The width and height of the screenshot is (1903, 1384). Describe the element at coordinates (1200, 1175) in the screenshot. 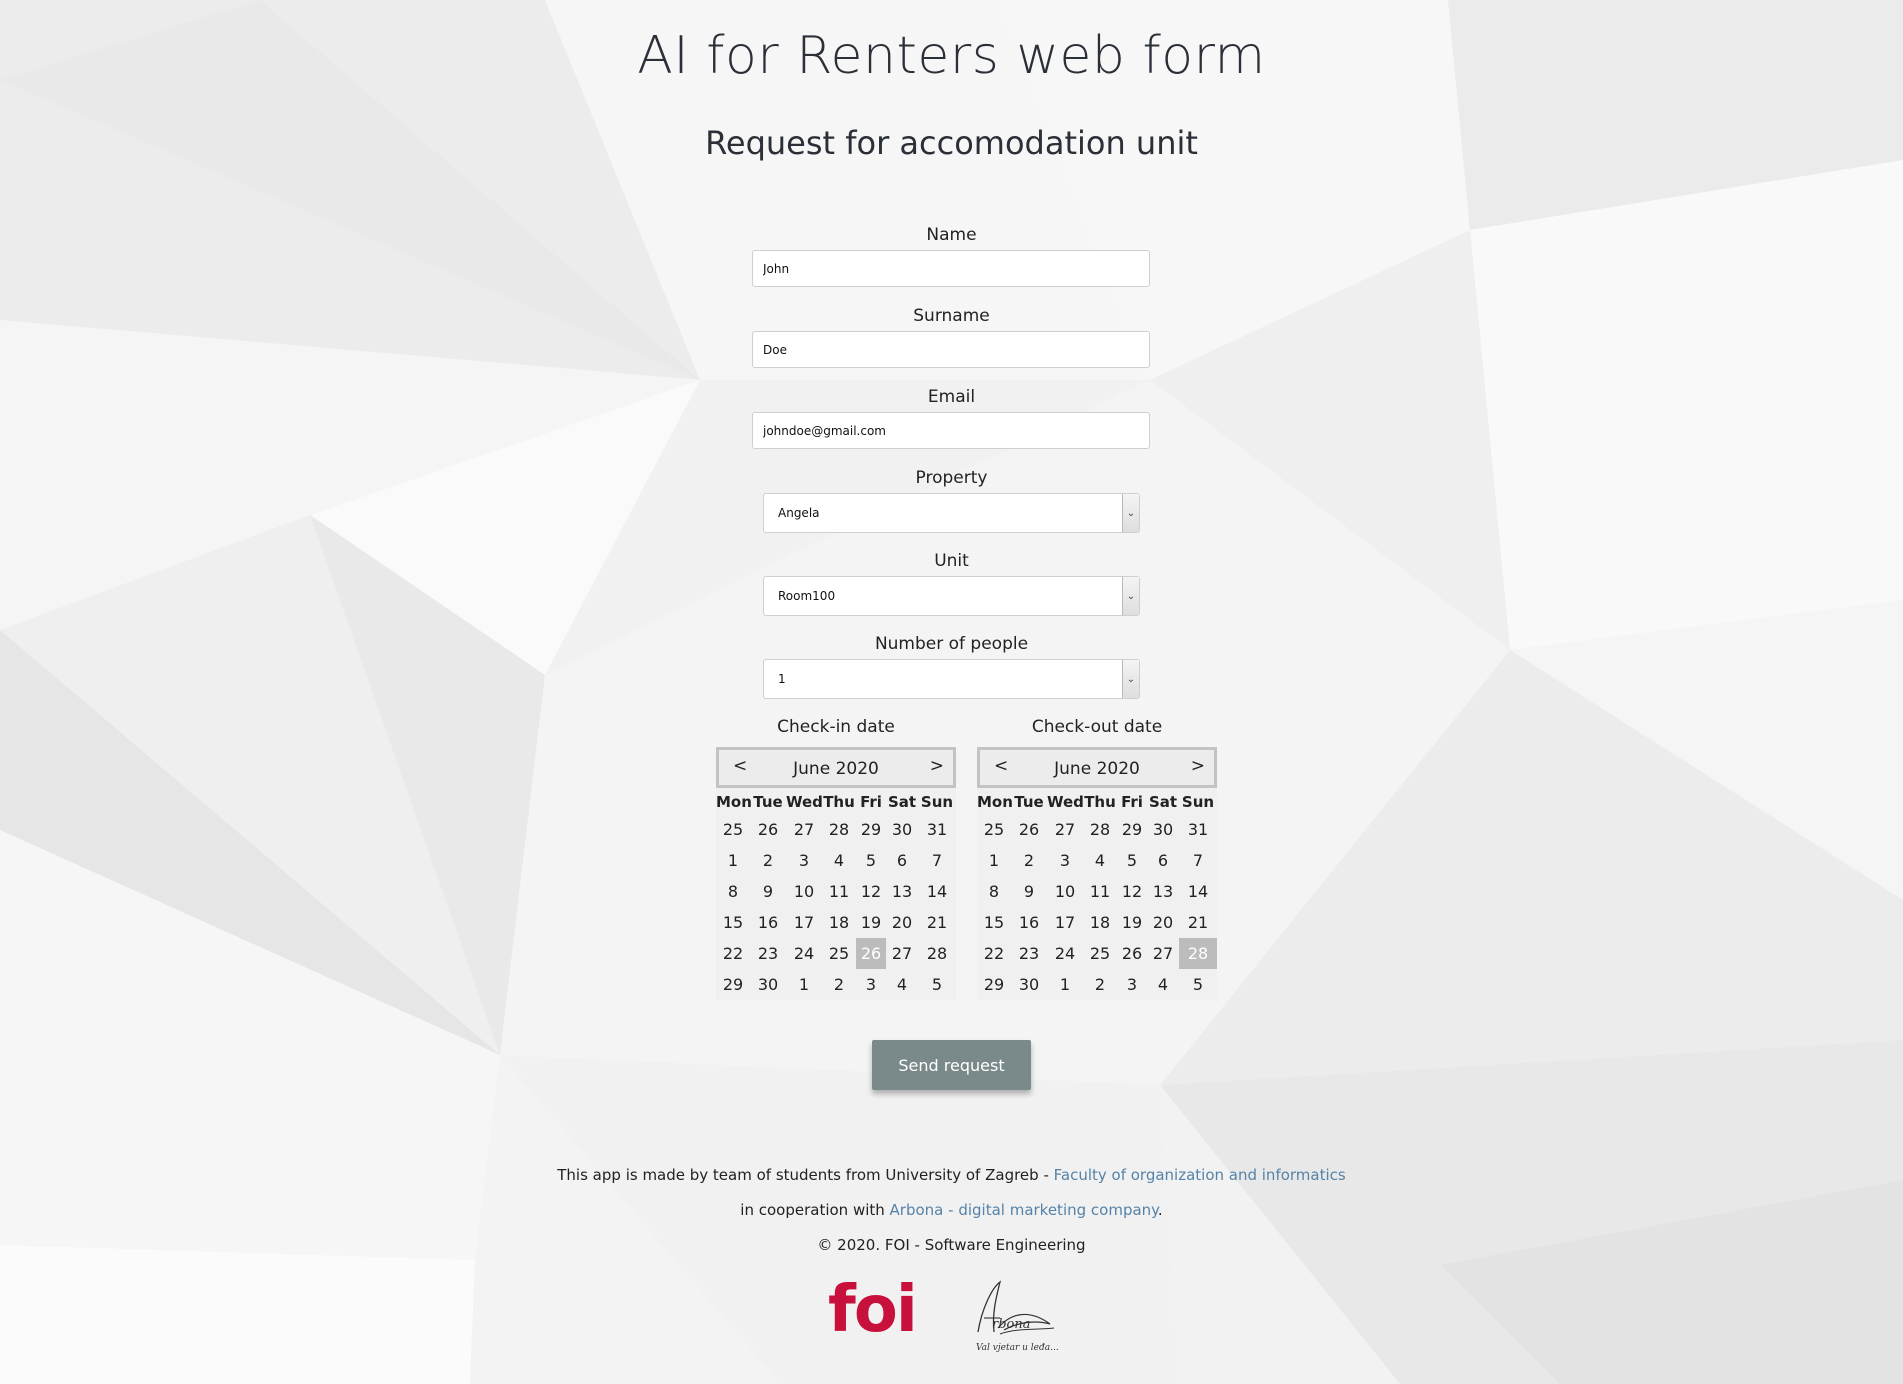

I see `foi-link: Faculty of organization and informatics` at that location.